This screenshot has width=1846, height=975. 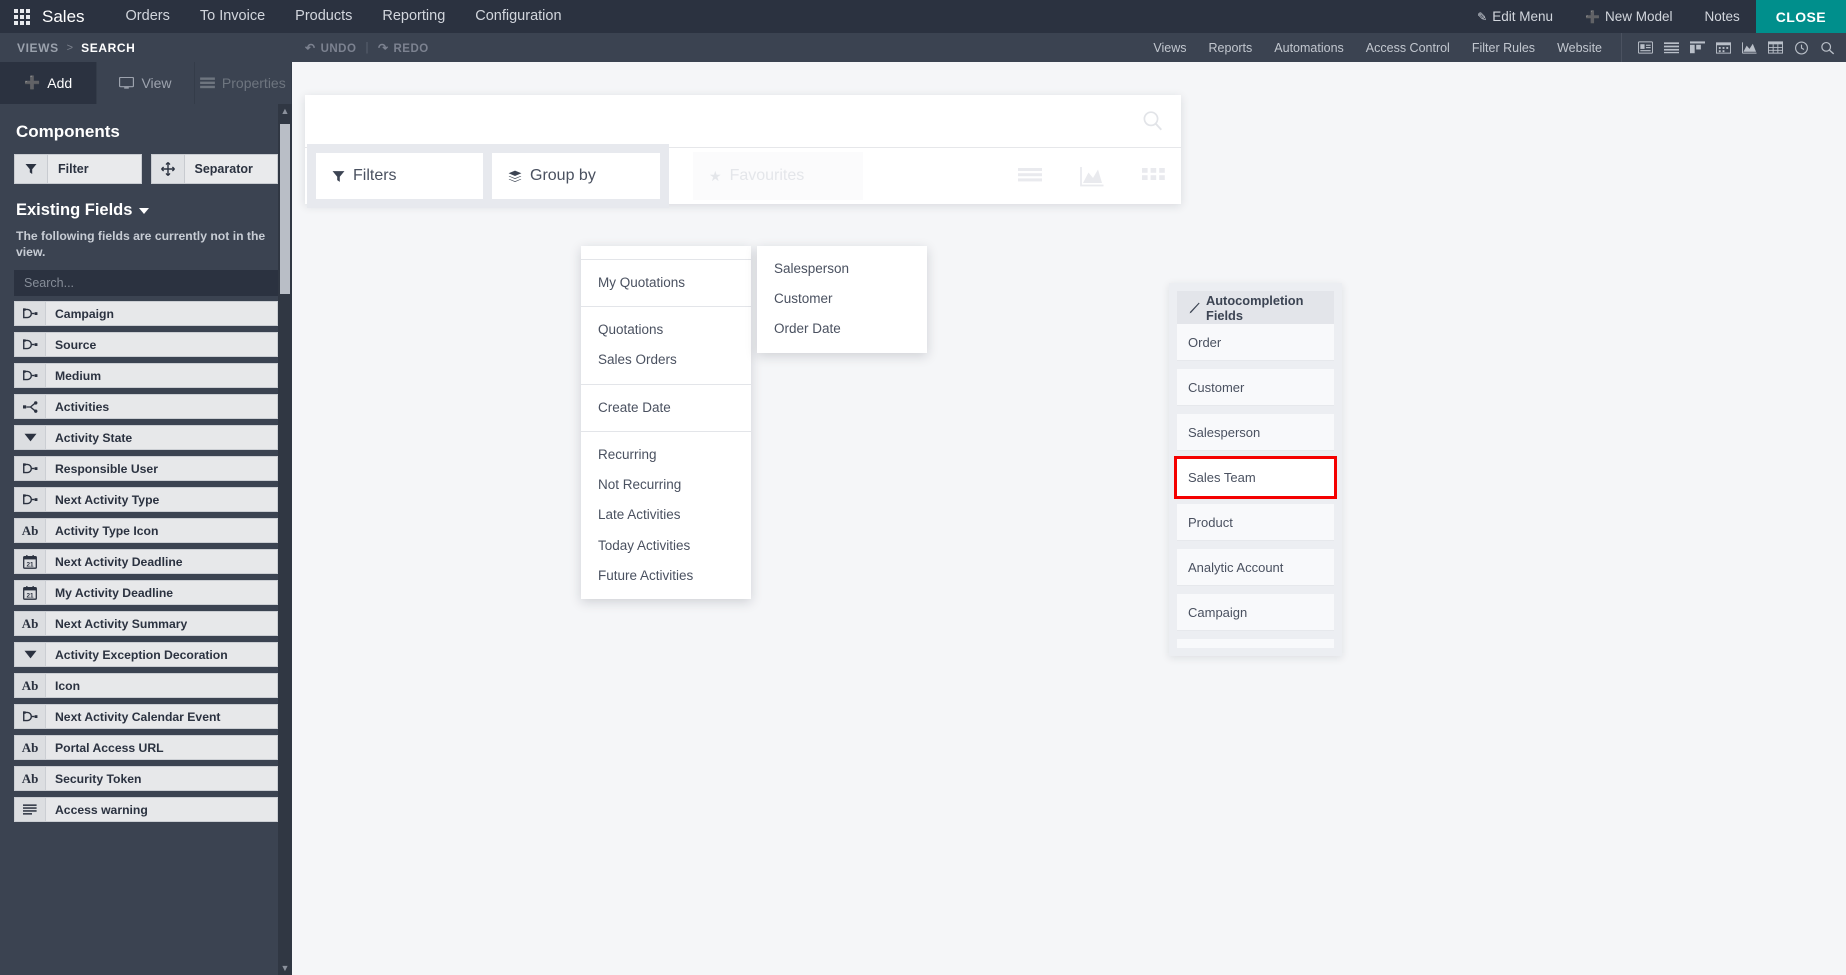 What do you see at coordinates (666, 455) in the screenshot?
I see `filters-menu-item: Recurring` at bounding box center [666, 455].